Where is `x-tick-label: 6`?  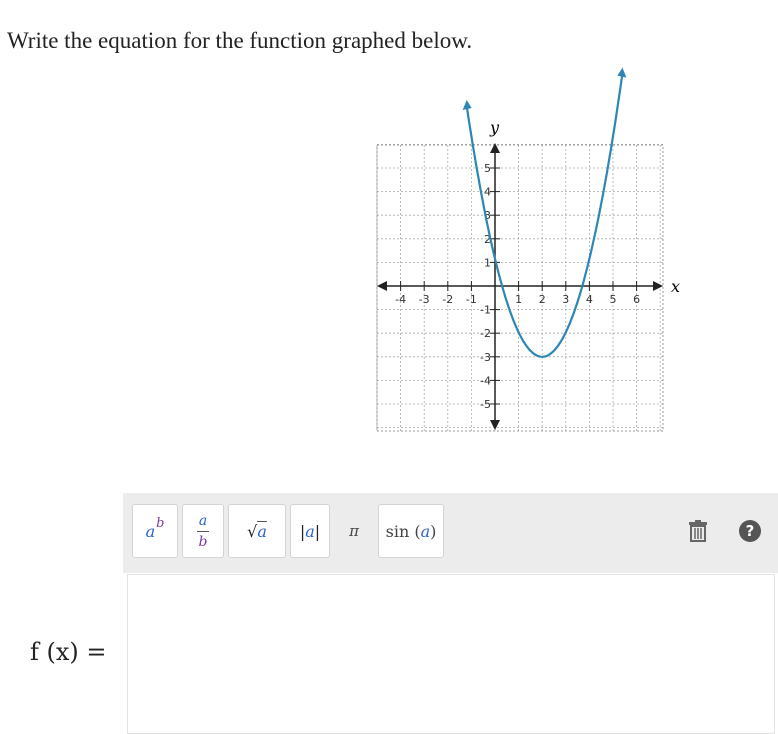
x-tick-label: 6 is located at coordinates (636, 299).